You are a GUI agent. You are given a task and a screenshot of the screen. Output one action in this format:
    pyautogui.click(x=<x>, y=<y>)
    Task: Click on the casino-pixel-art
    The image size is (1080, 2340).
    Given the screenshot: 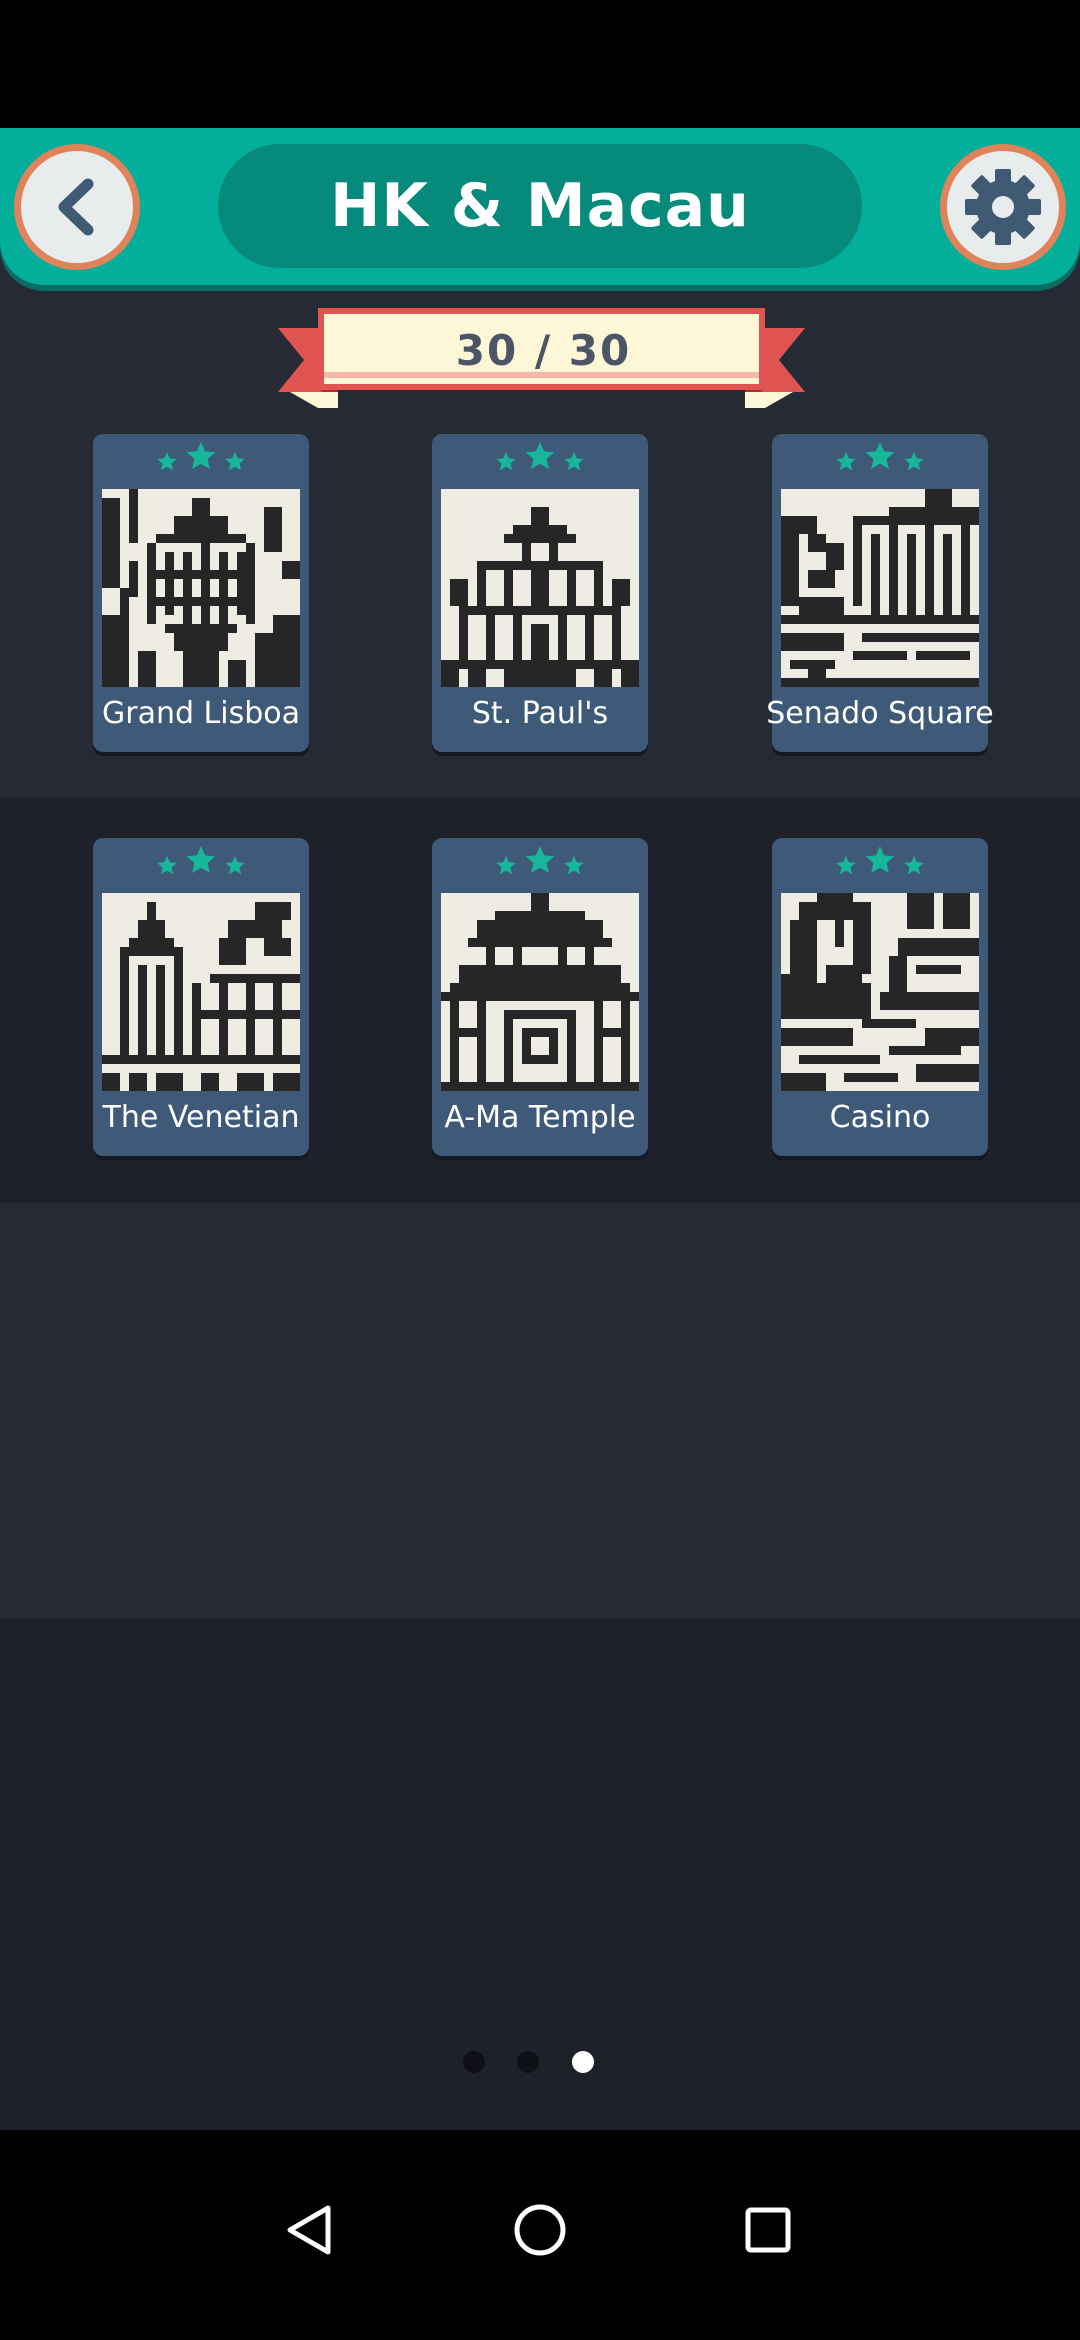 What is the action you would take?
    pyautogui.click(x=880, y=992)
    